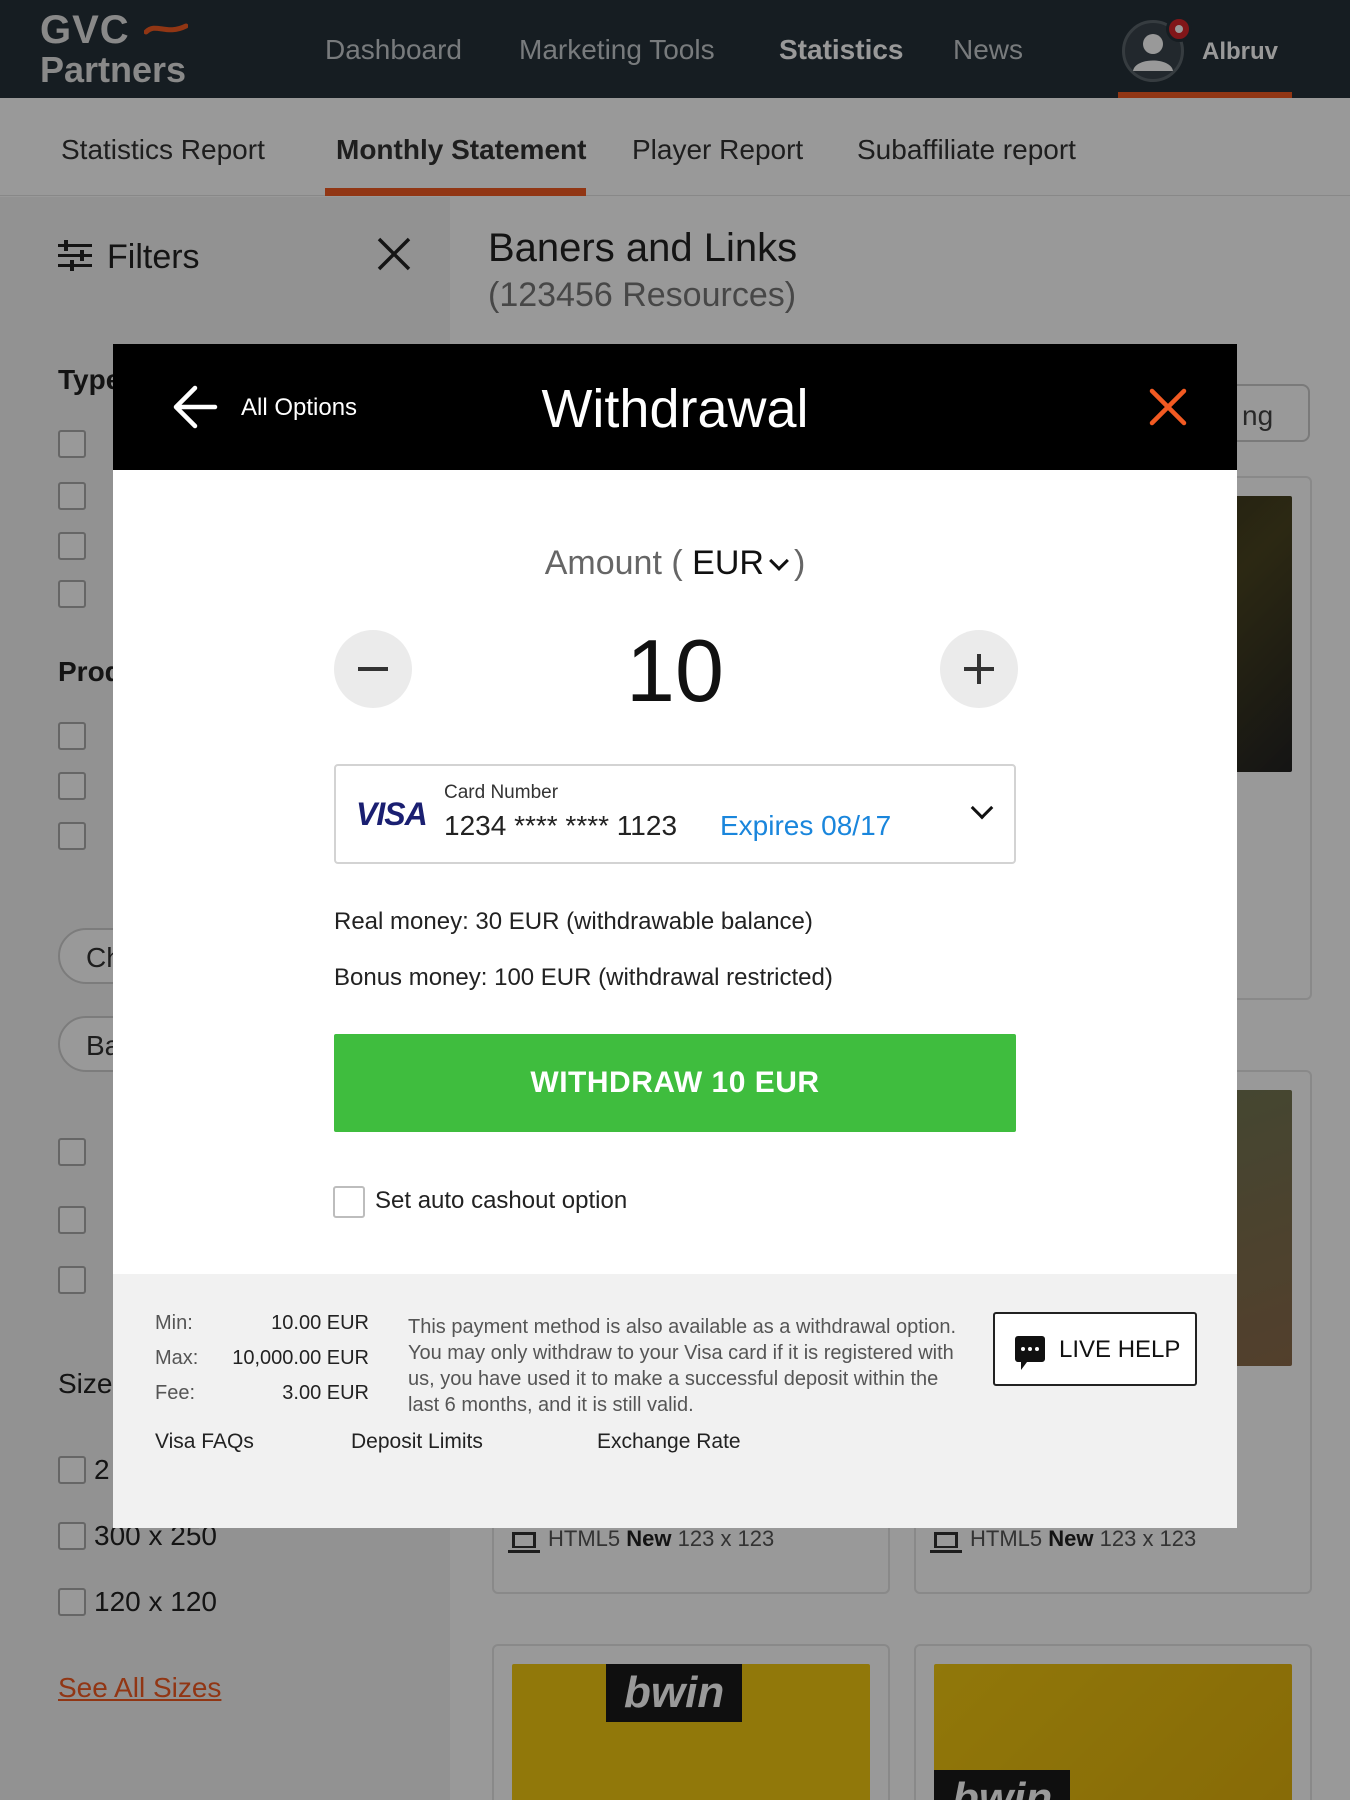 This screenshot has height=1800, width=1350. Describe the element at coordinates (177, 1358) in the screenshot. I see `max-label: Max:` at that location.